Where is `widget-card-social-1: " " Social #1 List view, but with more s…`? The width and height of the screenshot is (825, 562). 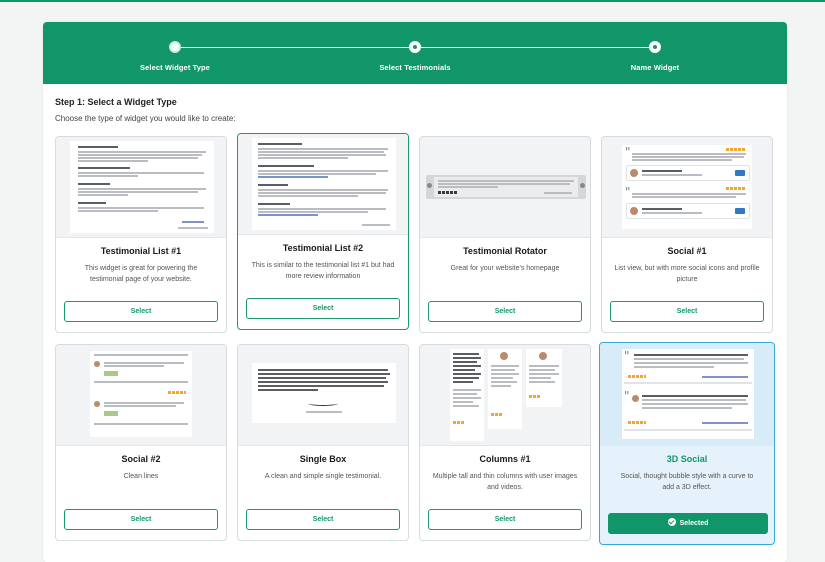 widget-card-social-1: " " Social #1 List view, but with more s… is located at coordinates (687, 234).